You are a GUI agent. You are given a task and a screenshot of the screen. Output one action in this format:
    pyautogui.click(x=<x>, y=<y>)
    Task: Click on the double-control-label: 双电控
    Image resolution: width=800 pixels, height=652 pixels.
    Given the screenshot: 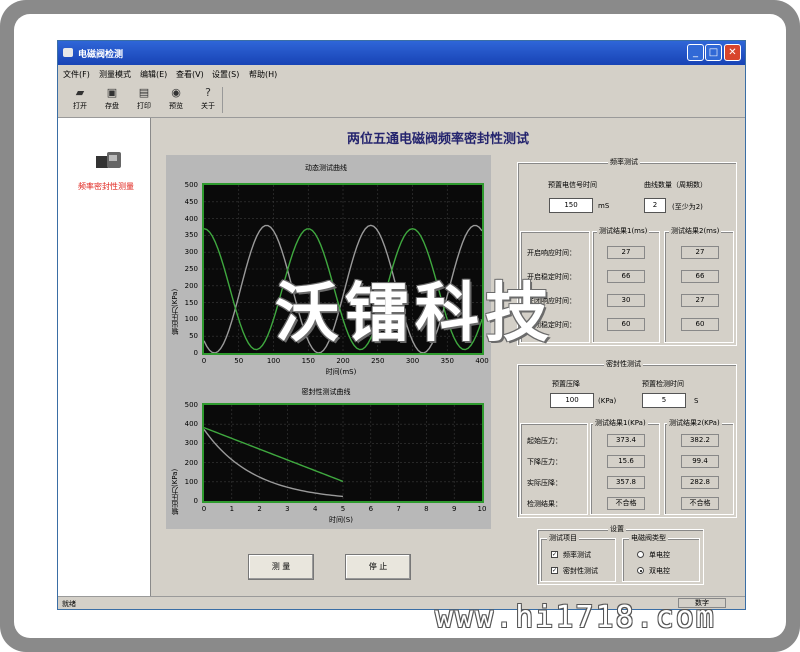 What is the action you would take?
    pyautogui.click(x=659, y=571)
    